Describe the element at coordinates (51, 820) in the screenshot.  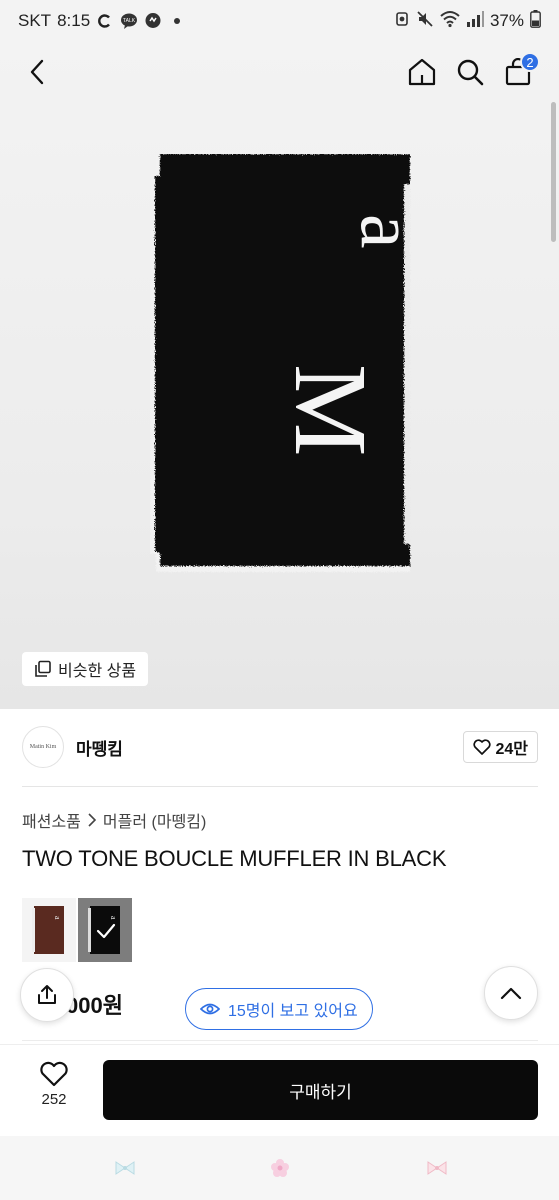
I see `breadcrumb-category: 패션소품` at that location.